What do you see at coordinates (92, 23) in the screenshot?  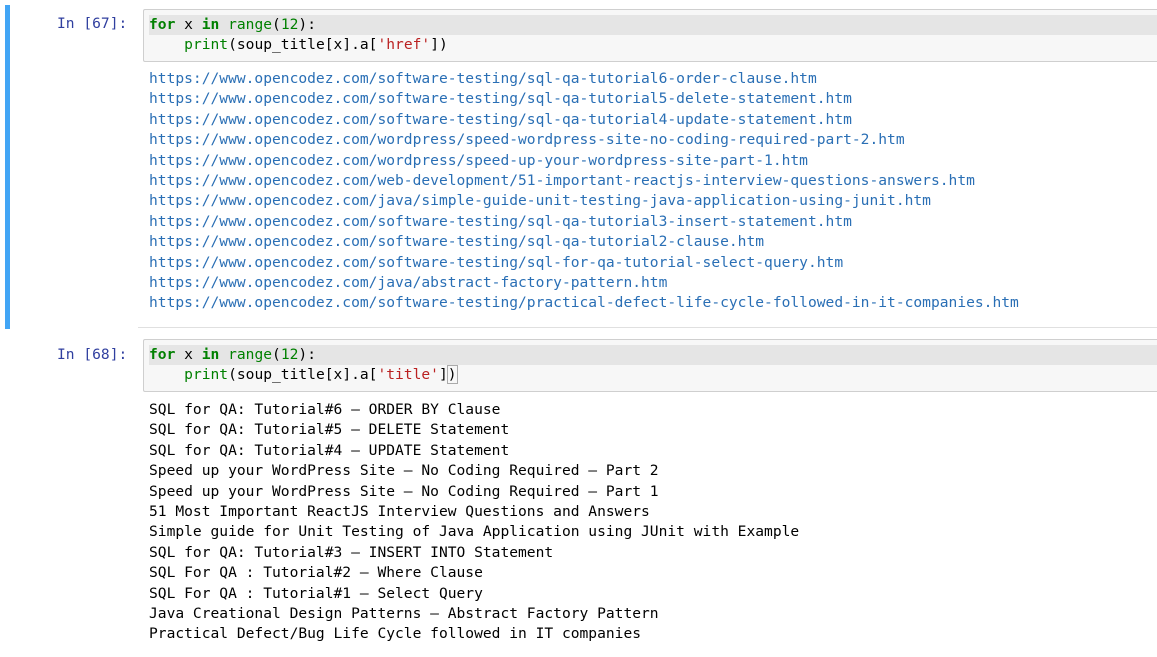 I see `cell-prompt: In [67]:` at bounding box center [92, 23].